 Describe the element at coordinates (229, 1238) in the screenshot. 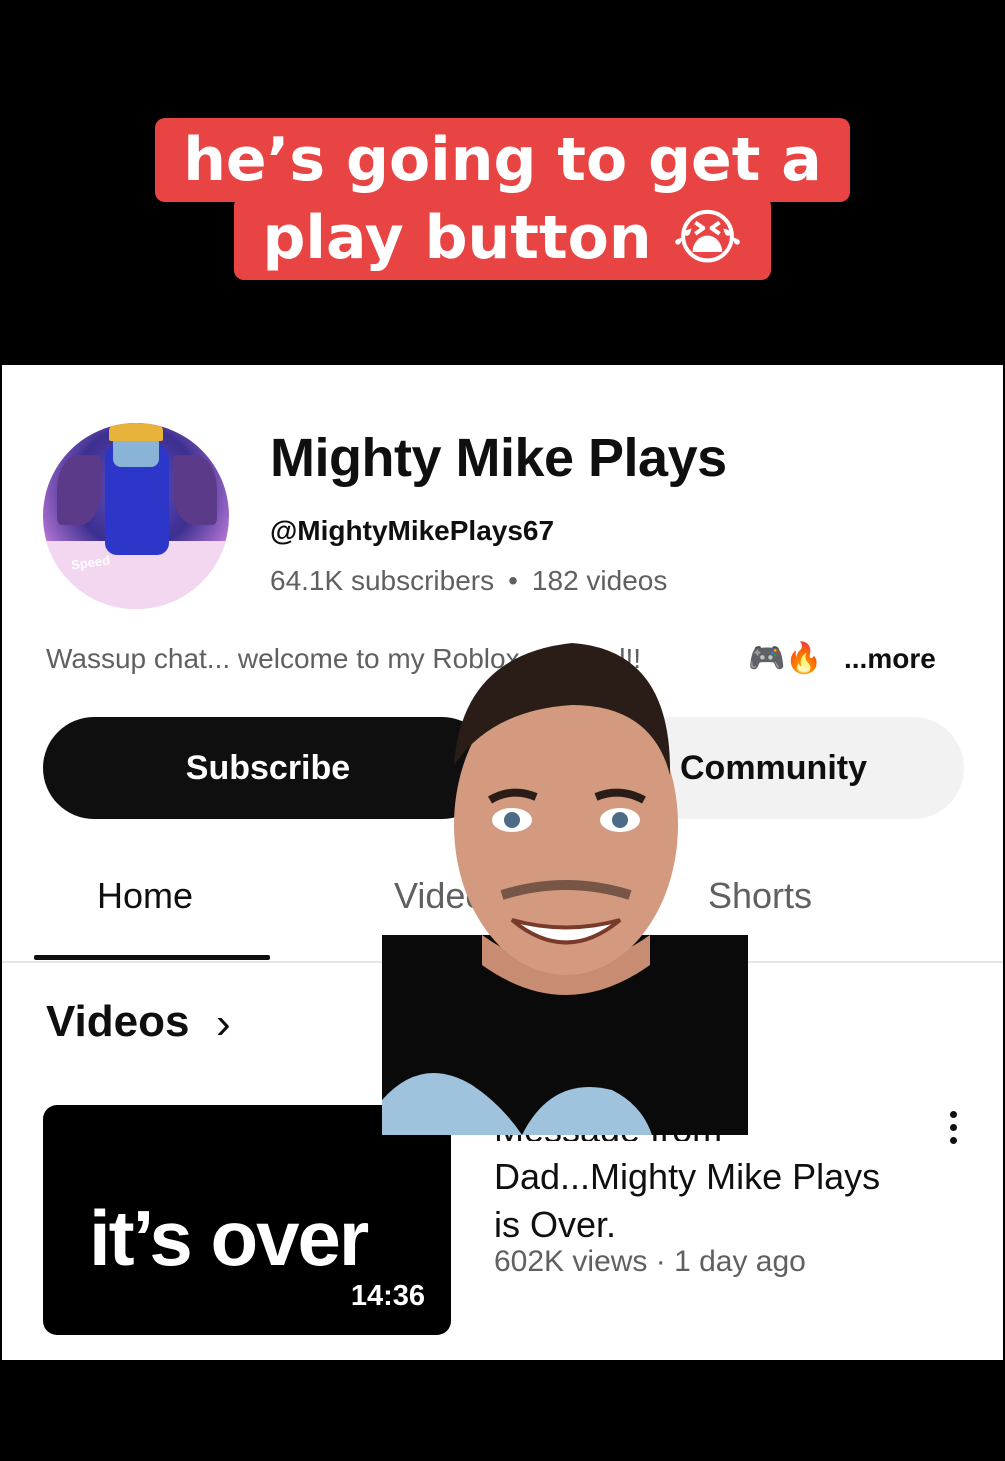

I see `thumbnail-text: it’s over` at that location.